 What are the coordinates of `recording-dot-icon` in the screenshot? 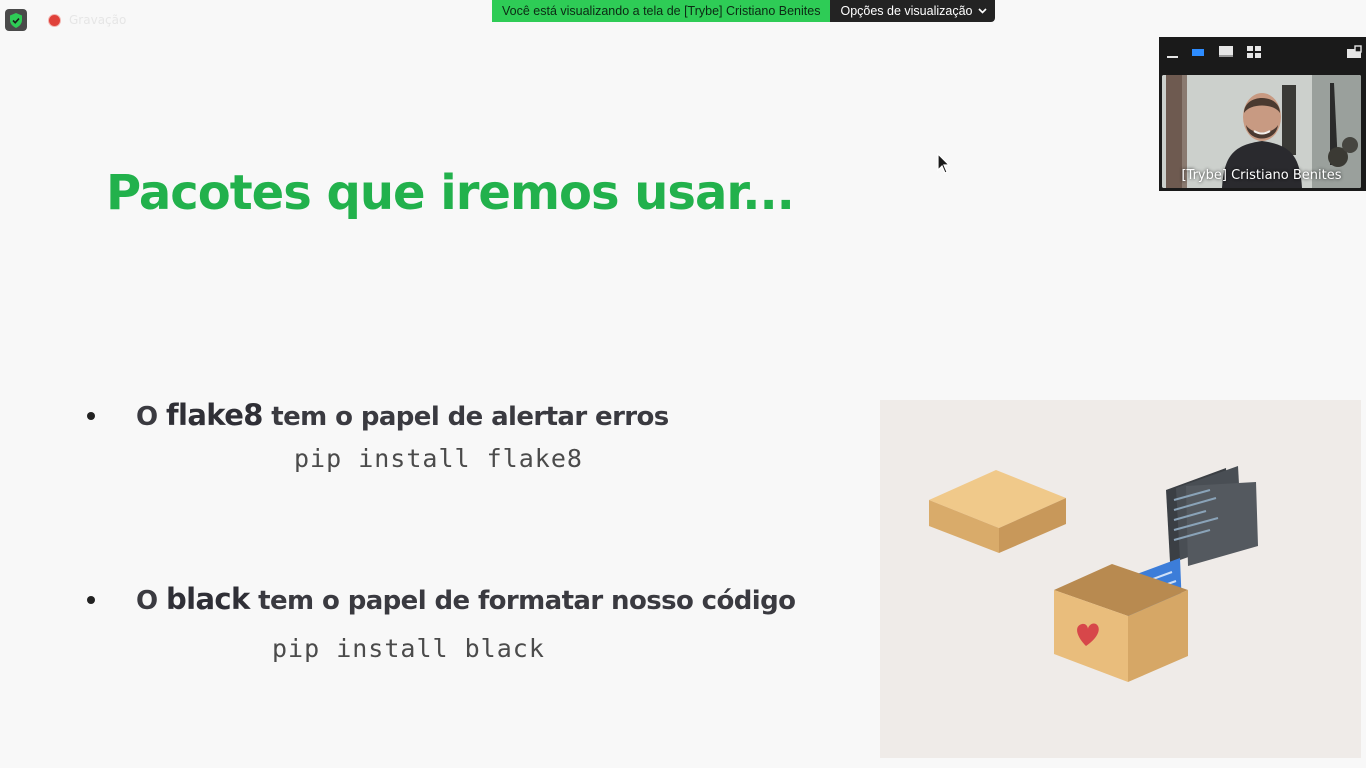 It's located at (54, 20).